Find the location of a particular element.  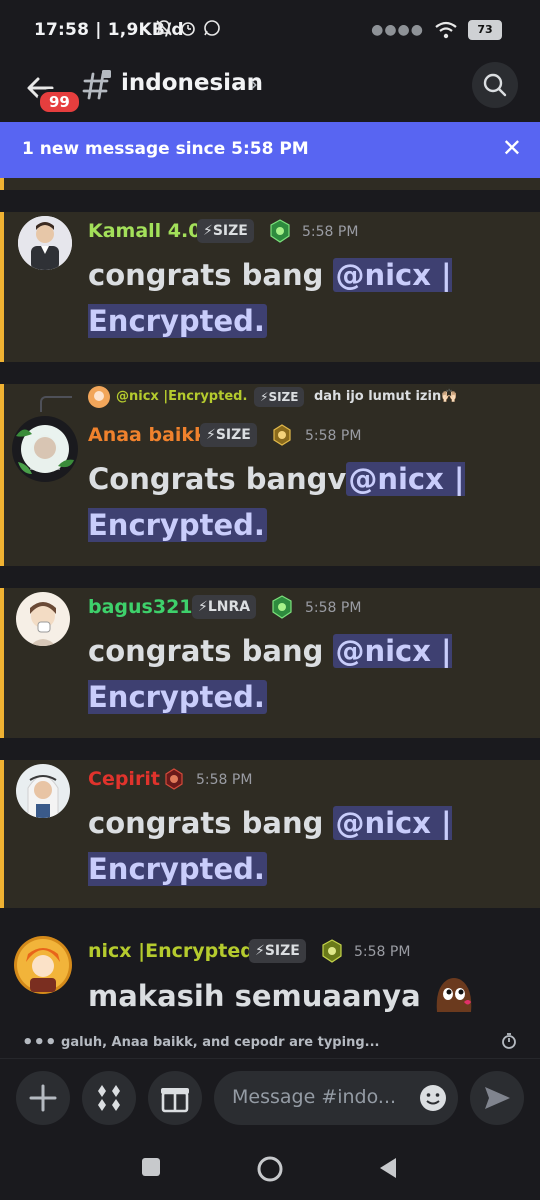

status-notification-icons is located at coordinates (188, 28).